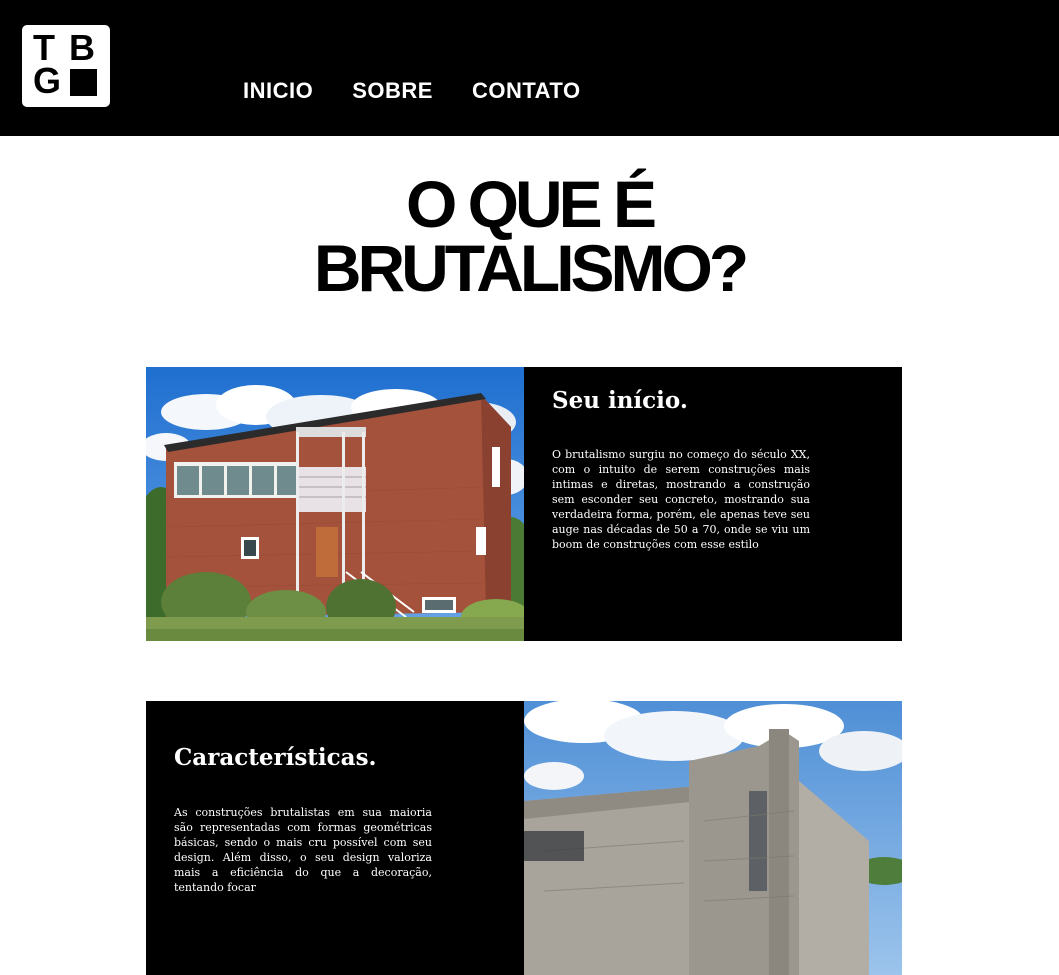 This screenshot has height=975, width=1059. I want to click on concrete-building-photo, so click(713, 838).